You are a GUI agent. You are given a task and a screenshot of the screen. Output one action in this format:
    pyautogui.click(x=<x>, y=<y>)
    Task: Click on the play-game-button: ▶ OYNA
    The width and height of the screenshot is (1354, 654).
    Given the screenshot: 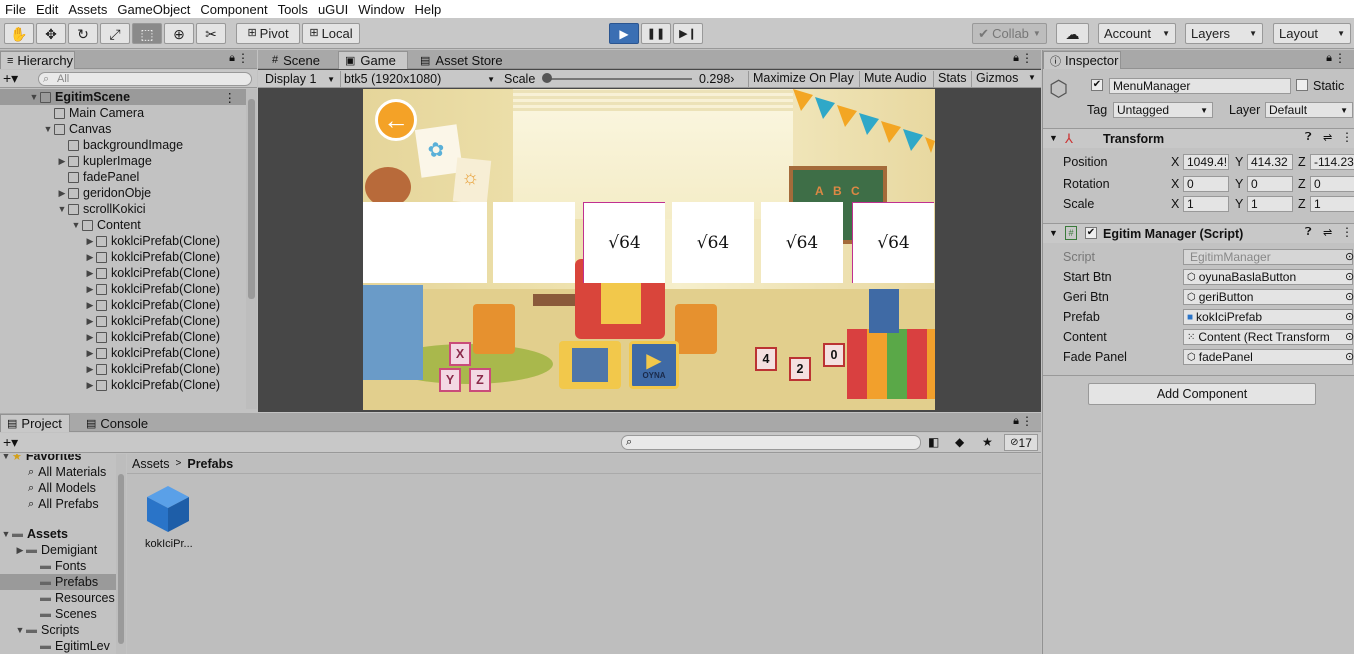 What is the action you would take?
    pyautogui.click(x=654, y=365)
    